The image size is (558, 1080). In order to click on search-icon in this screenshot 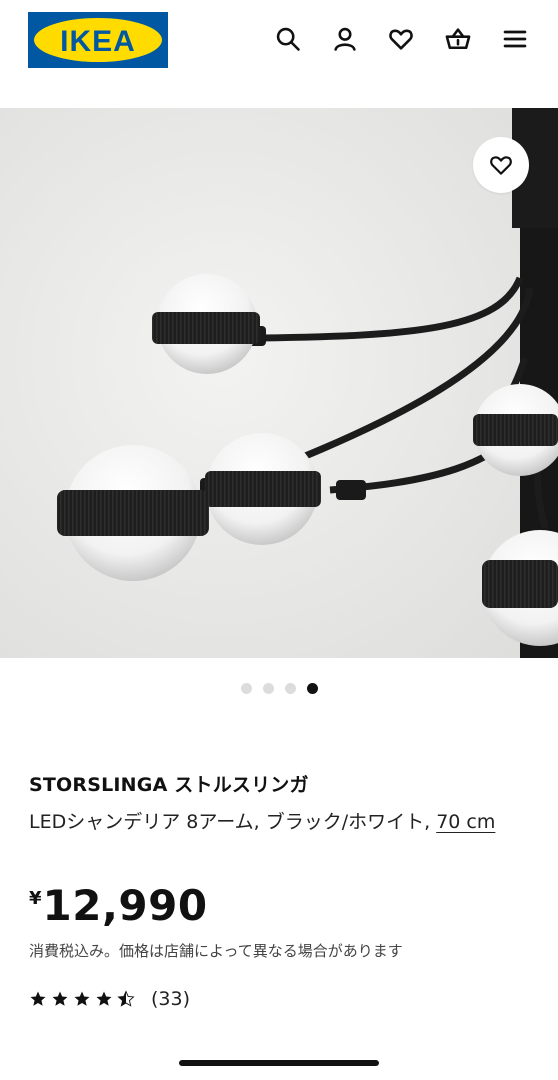, I will do `click(288, 39)`.